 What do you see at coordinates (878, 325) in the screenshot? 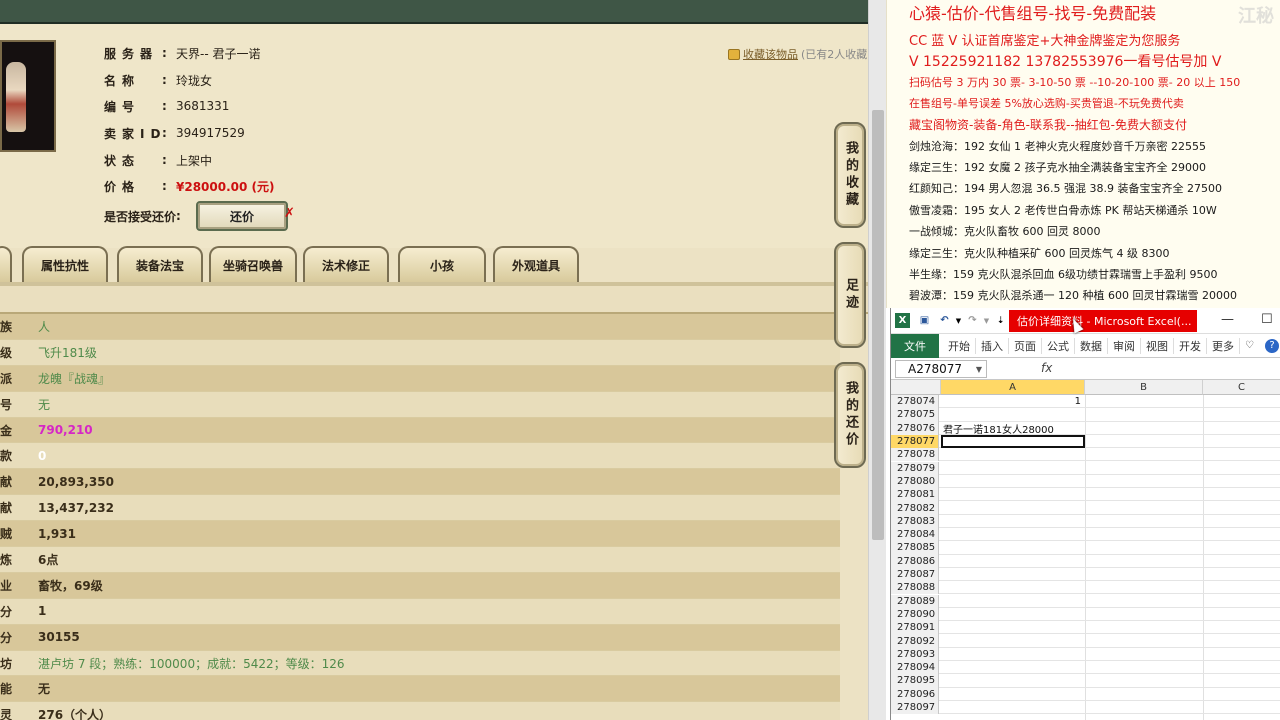
I see `scroll-thumb` at bounding box center [878, 325].